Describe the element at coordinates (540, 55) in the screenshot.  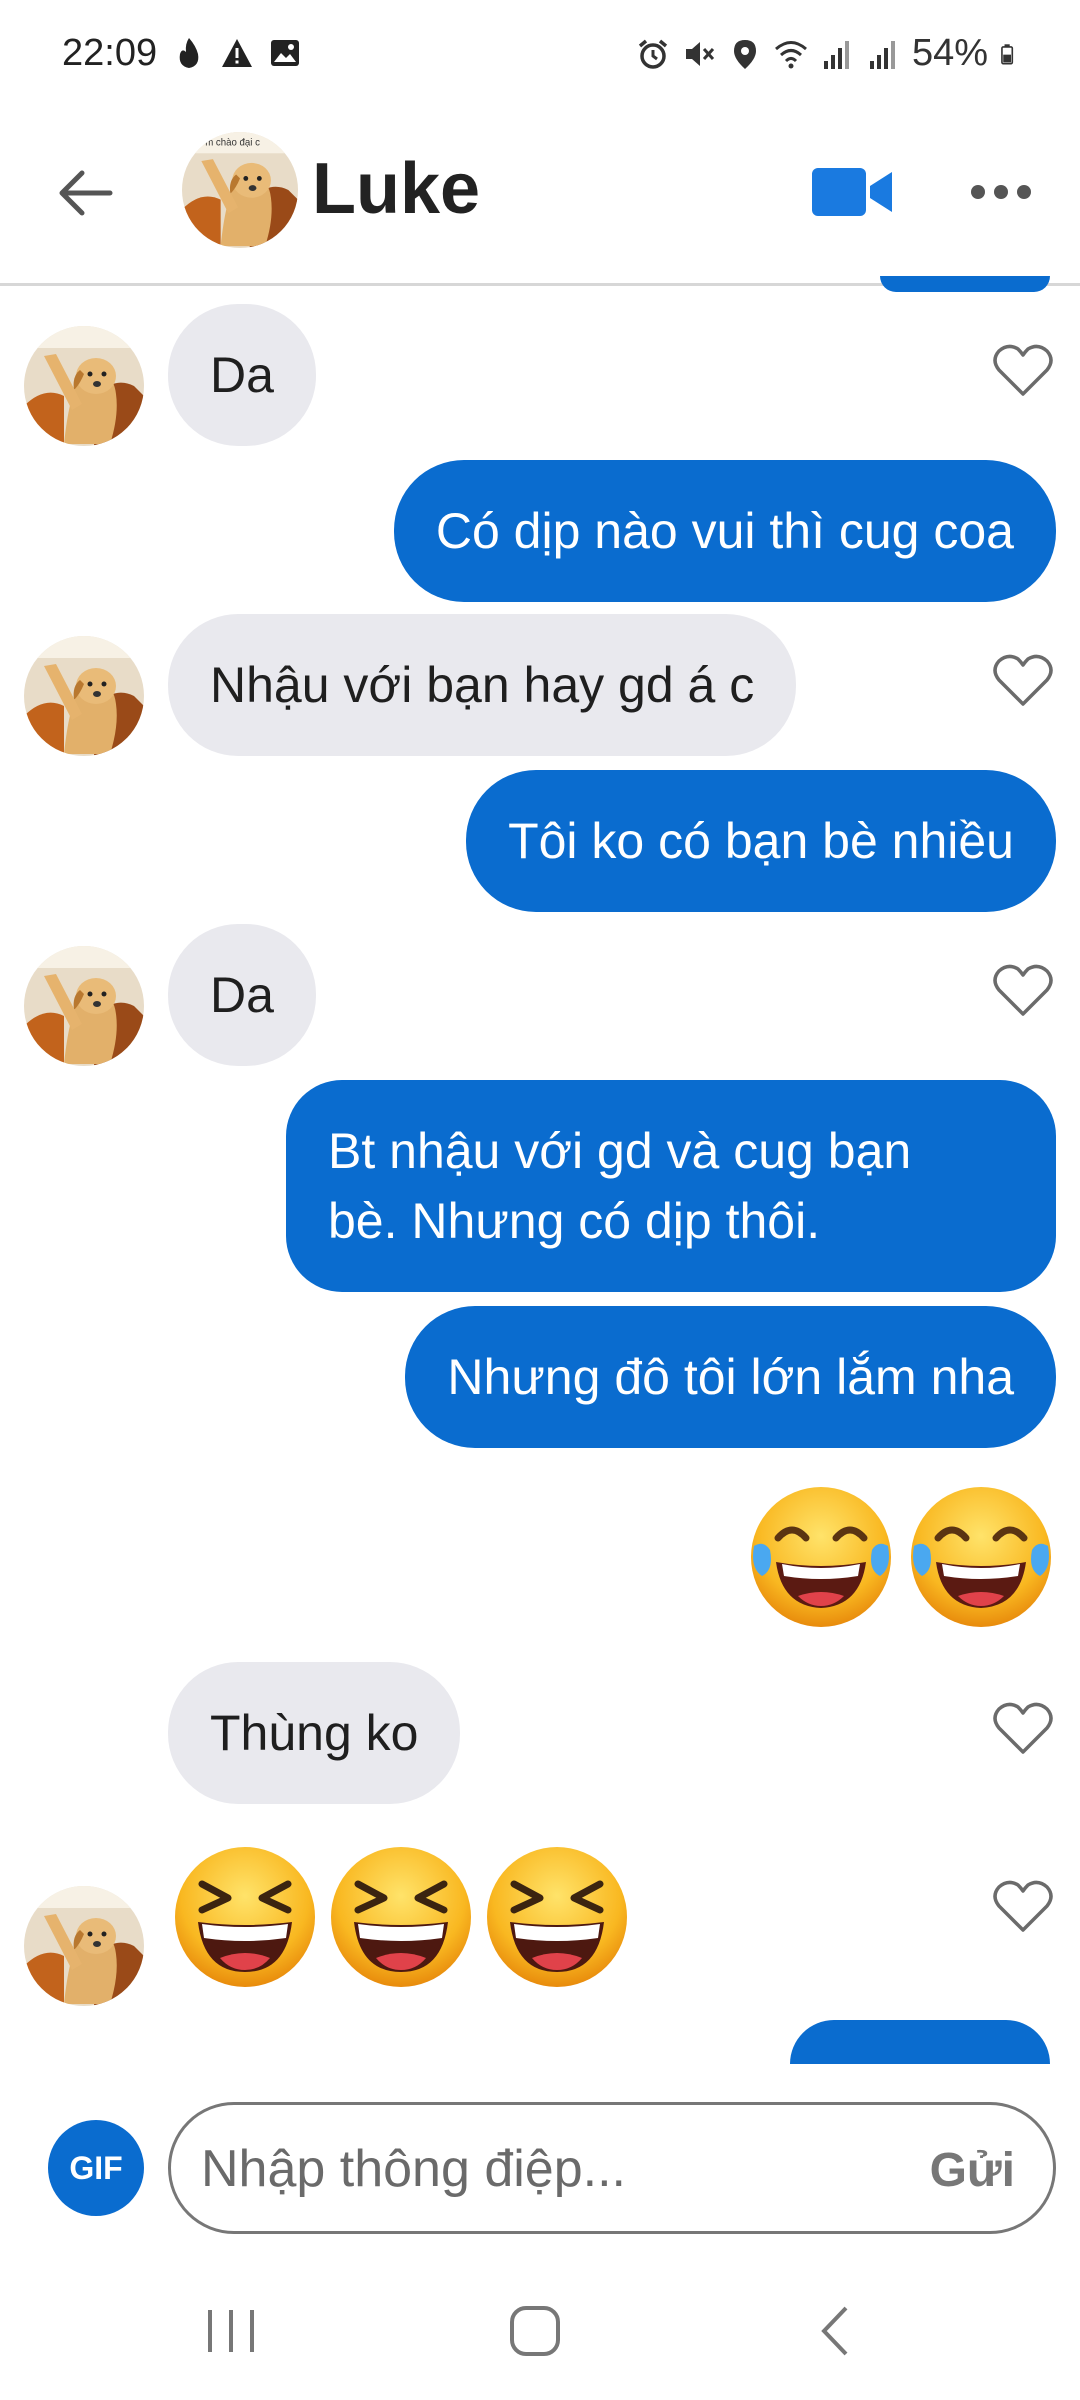
I see `status-bar: 22:09 54%` at that location.